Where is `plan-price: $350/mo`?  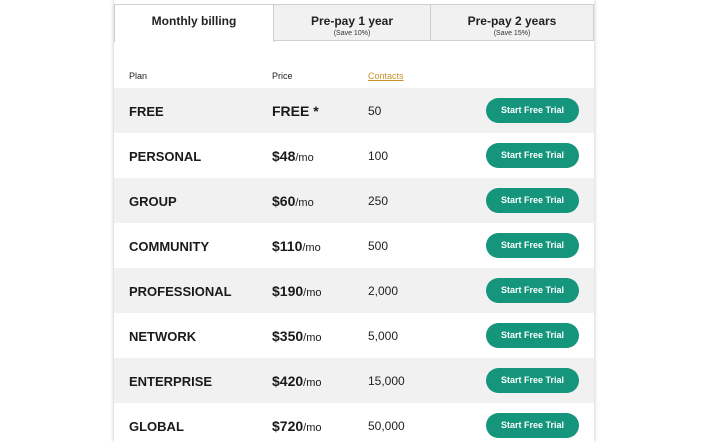
plan-price: $350/mo is located at coordinates (297, 336).